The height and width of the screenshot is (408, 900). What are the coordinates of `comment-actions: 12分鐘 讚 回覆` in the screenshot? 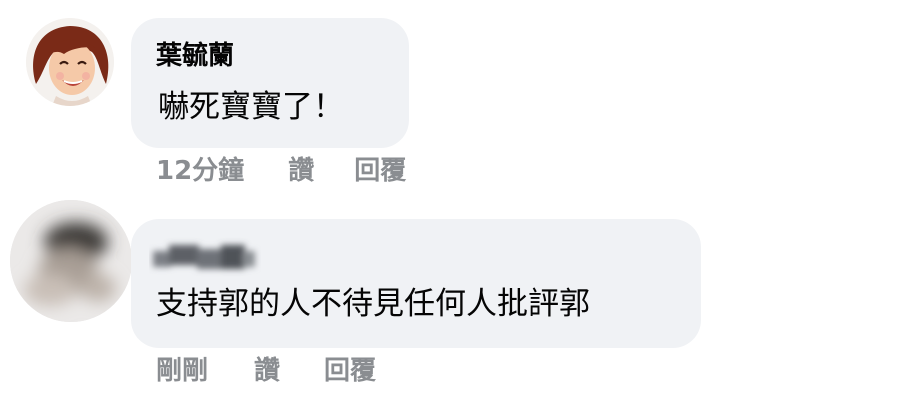 It's located at (281, 171).